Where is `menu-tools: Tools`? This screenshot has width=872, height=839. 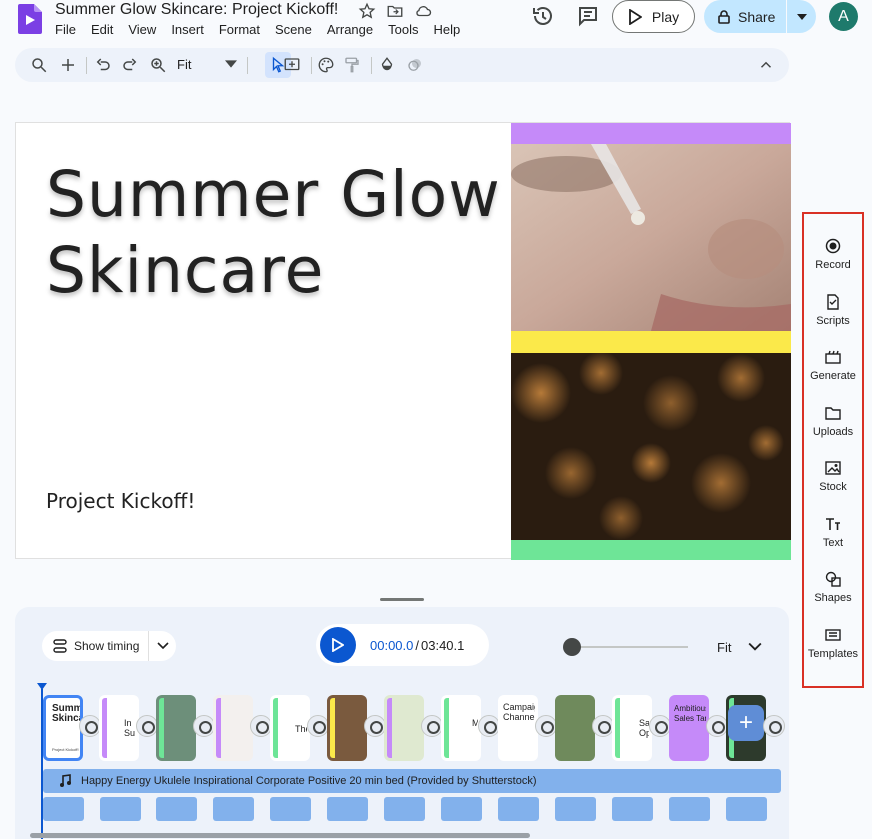 menu-tools: Tools is located at coordinates (406, 29).